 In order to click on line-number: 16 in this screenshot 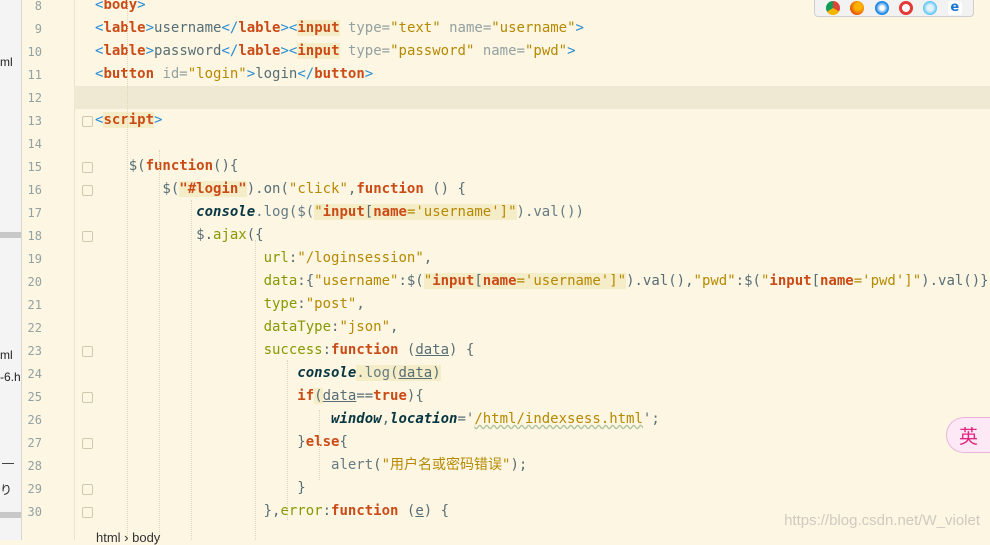, I will do `click(34, 190)`.